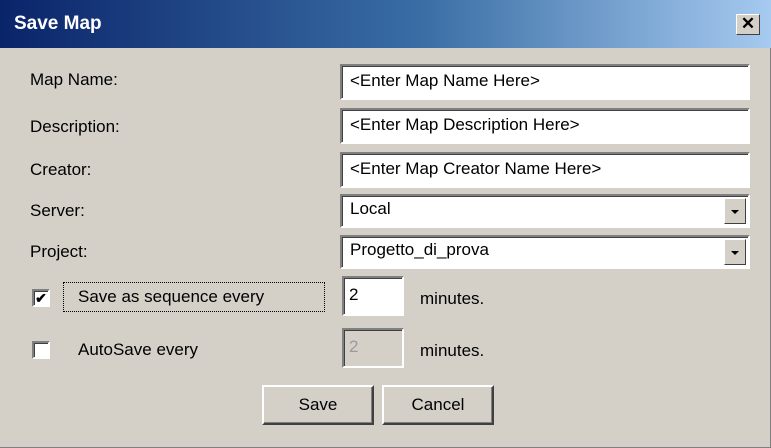 The image size is (771, 448). Describe the element at coordinates (545, 82) in the screenshot. I see `map-name-input: <Enter Map Name Here>` at that location.